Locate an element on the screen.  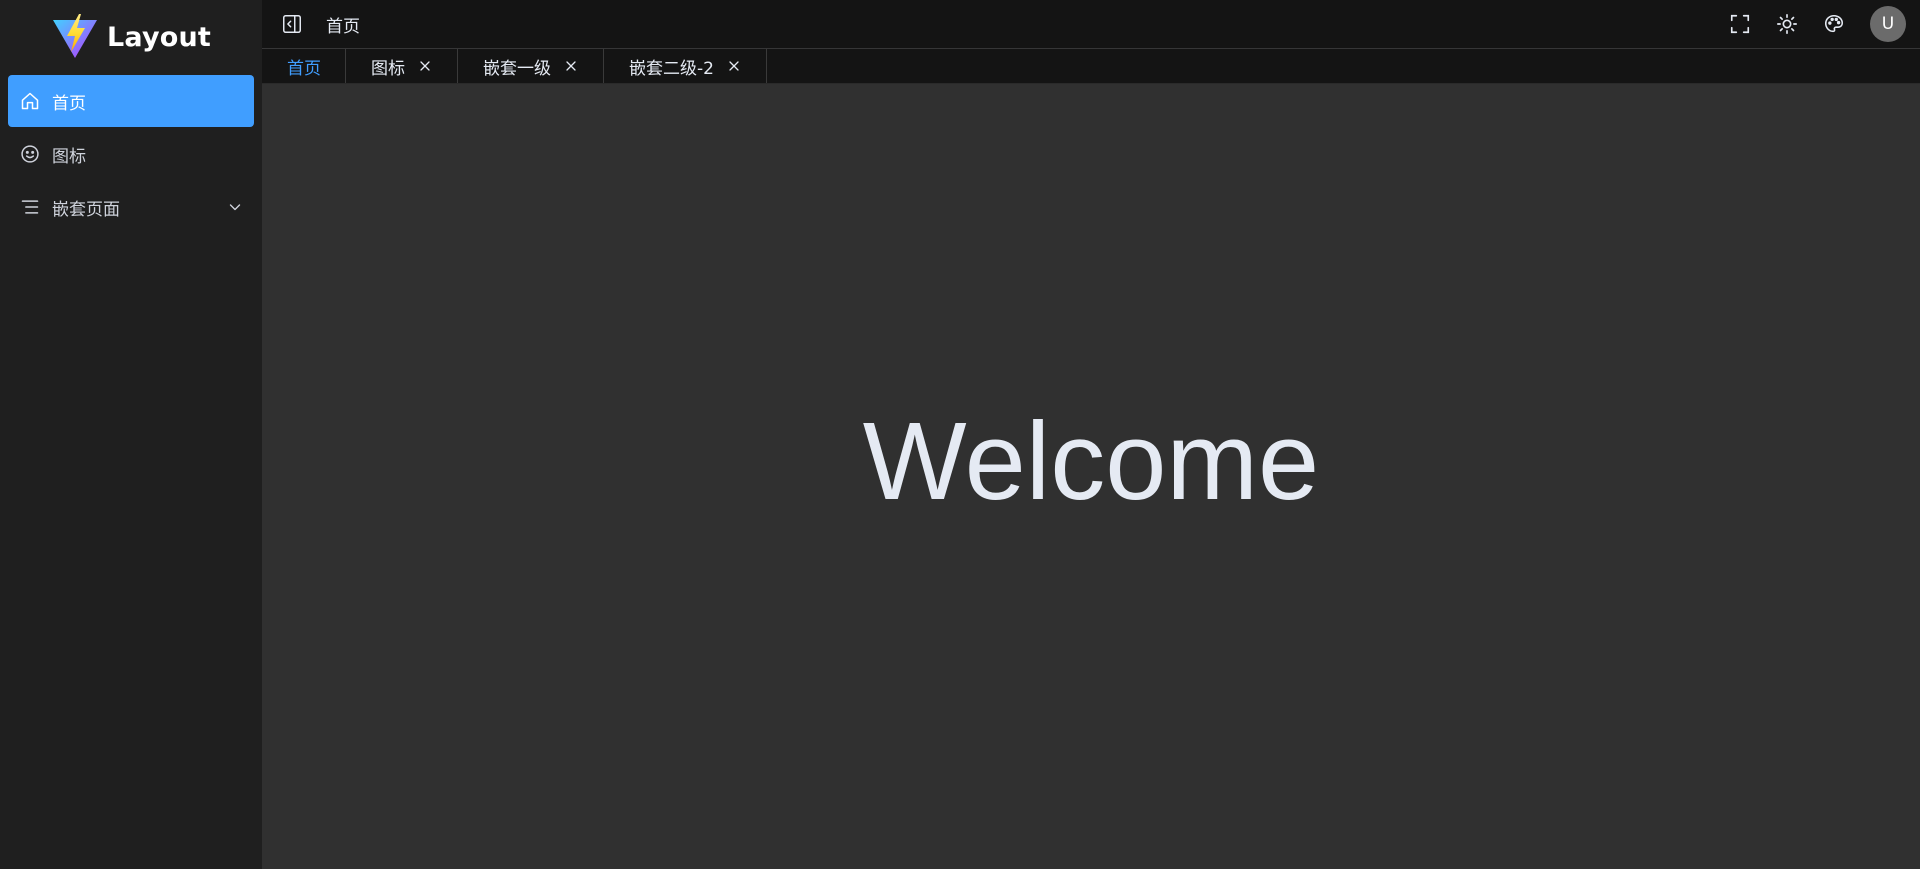
tab-icons: 图标 is located at coordinates (402, 66).